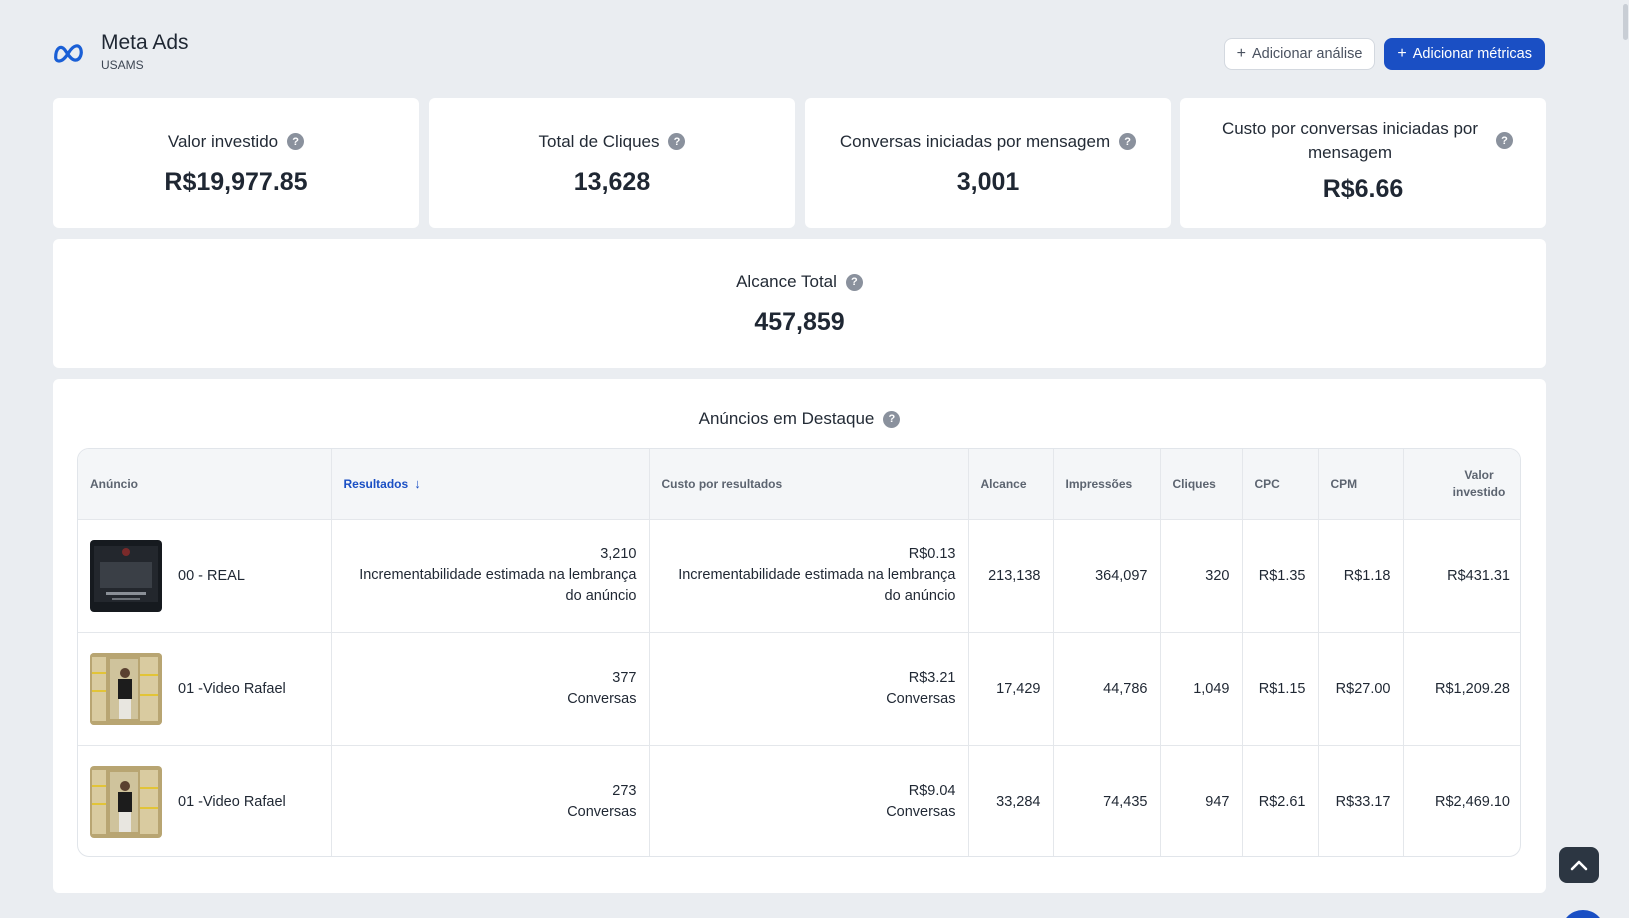 This screenshot has width=1629, height=918. Describe the element at coordinates (211, 575) in the screenshot. I see `ad-name: 00 - REAL` at that location.